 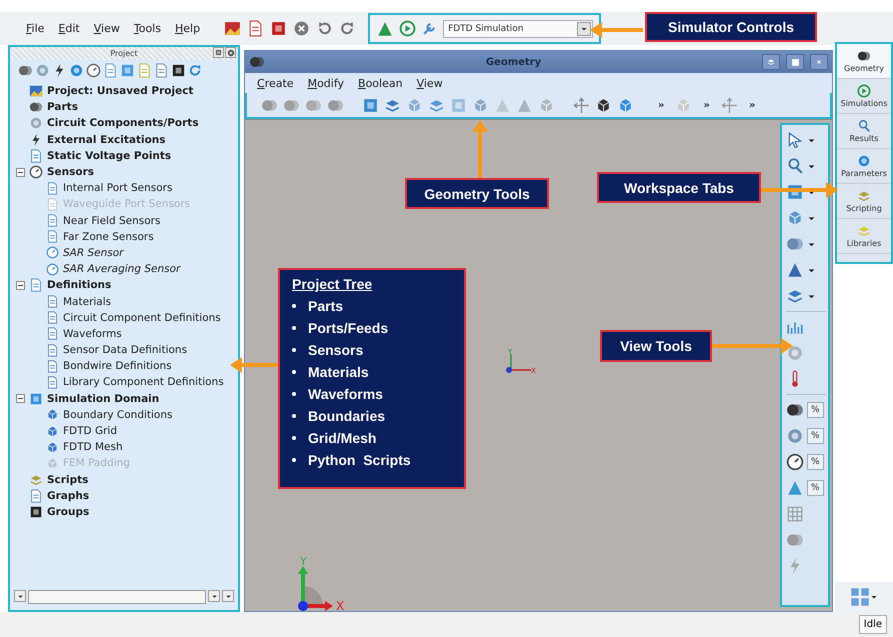 I want to click on tree-item: FDTD Grid, so click(x=90, y=431).